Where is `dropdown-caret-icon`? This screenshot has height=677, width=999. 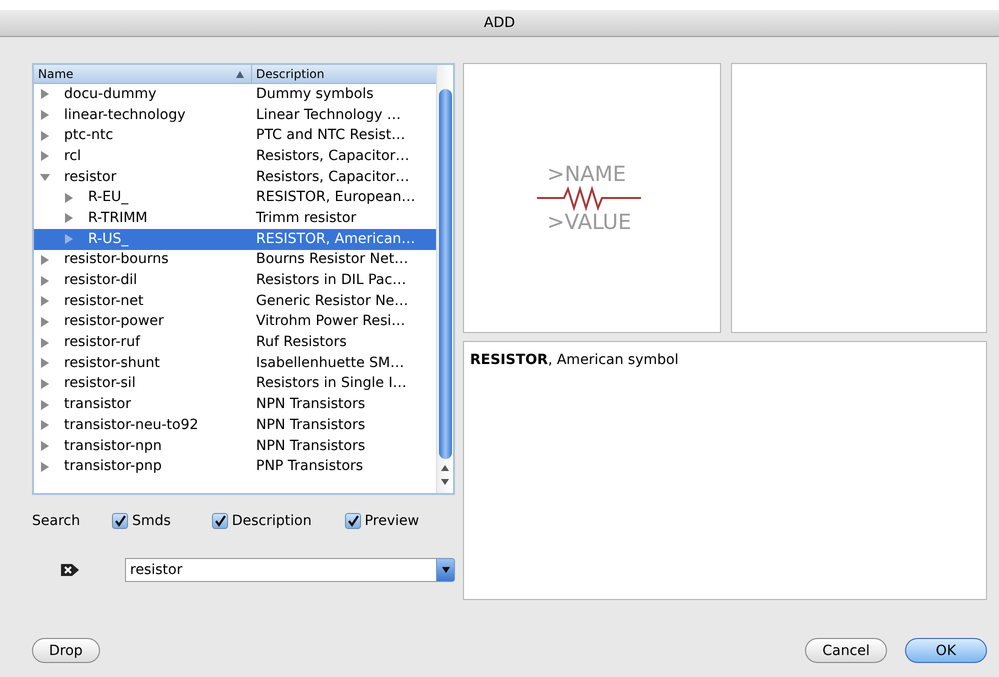 dropdown-caret-icon is located at coordinates (446, 570).